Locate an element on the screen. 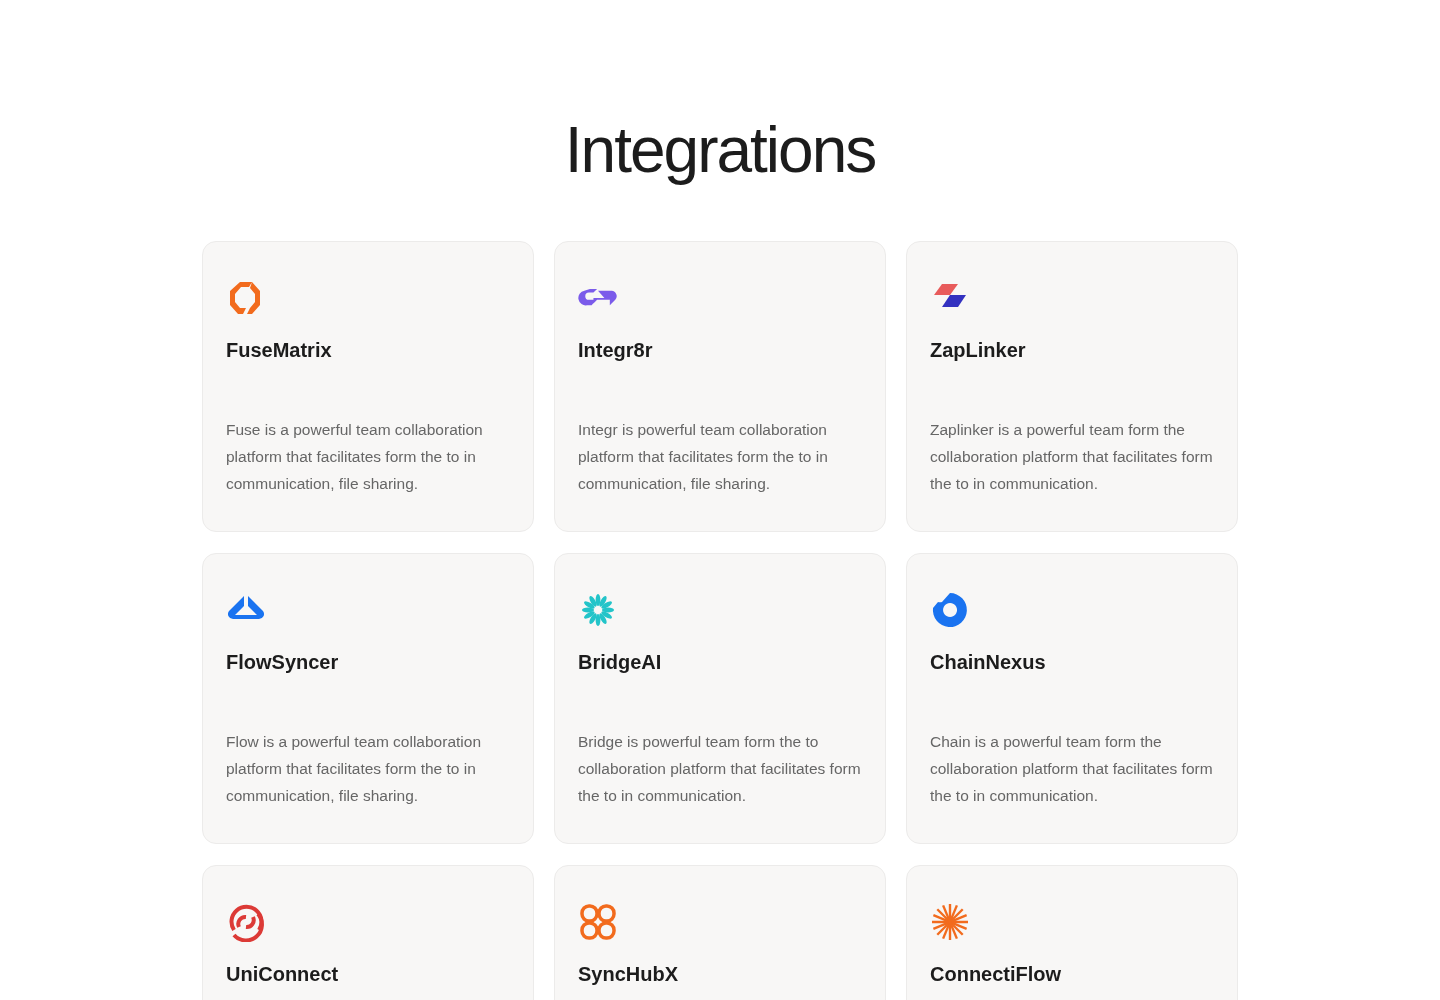 The image size is (1440, 1000). integration-description: Zaplinker is a powerful team form the collaboration platform that facilitates form the to in communication. is located at coordinates (1072, 457).